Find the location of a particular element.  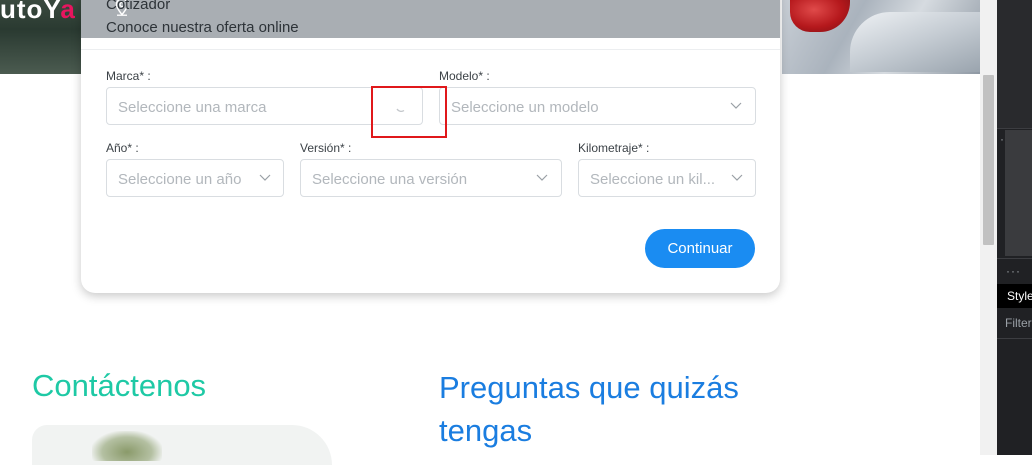

faq-title: Preguntas que quizás tengas is located at coordinates (589, 409).